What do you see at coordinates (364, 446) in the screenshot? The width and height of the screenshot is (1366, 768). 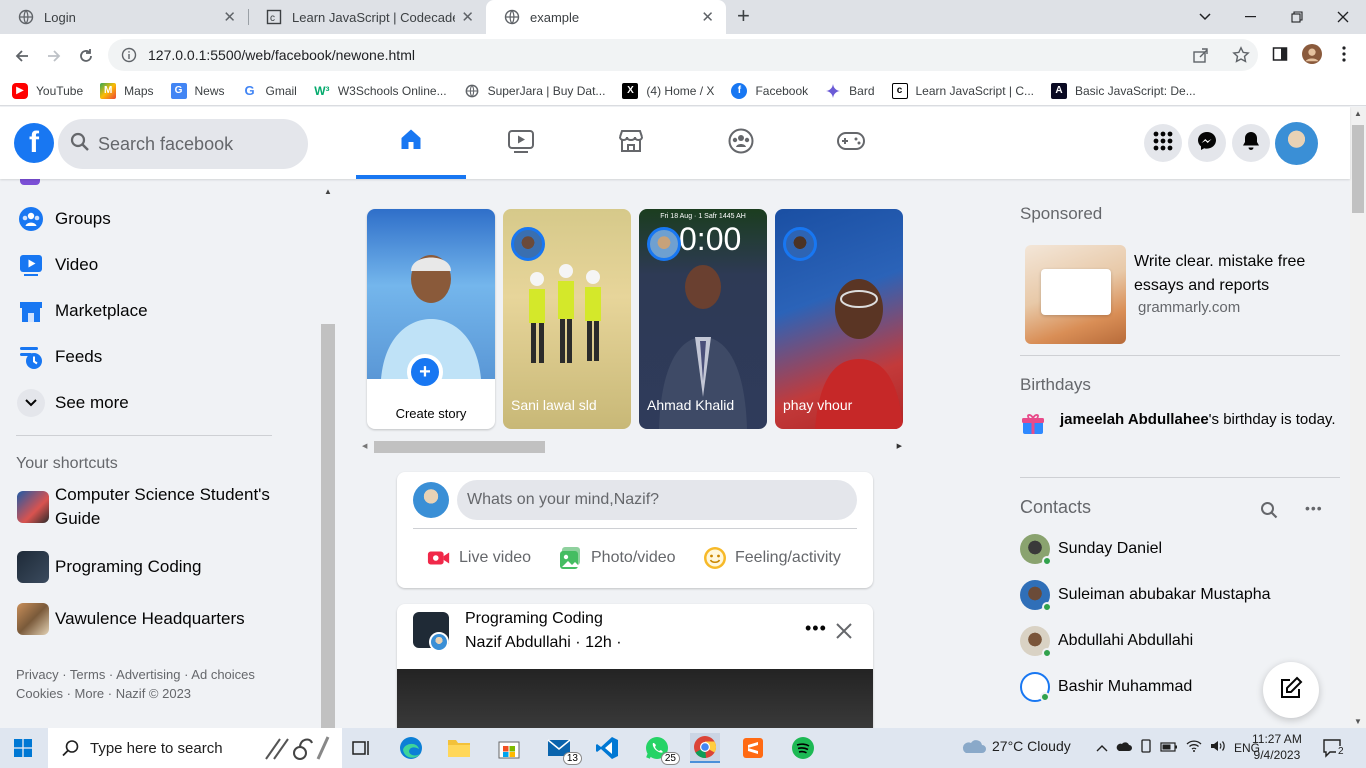 I see `scroll-left-arrow-icon: ◀` at bounding box center [364, 446].